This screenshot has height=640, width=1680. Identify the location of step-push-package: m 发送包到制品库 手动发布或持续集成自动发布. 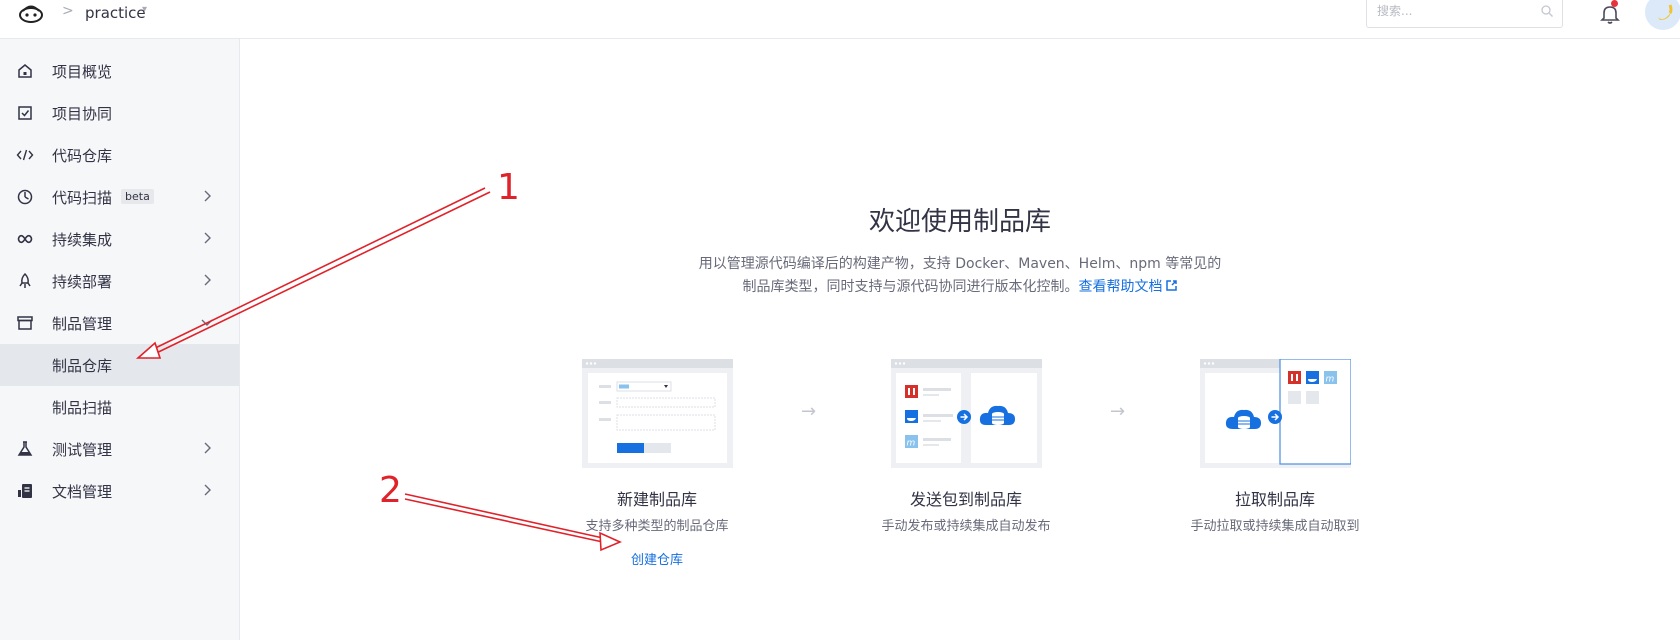
(966, 339).